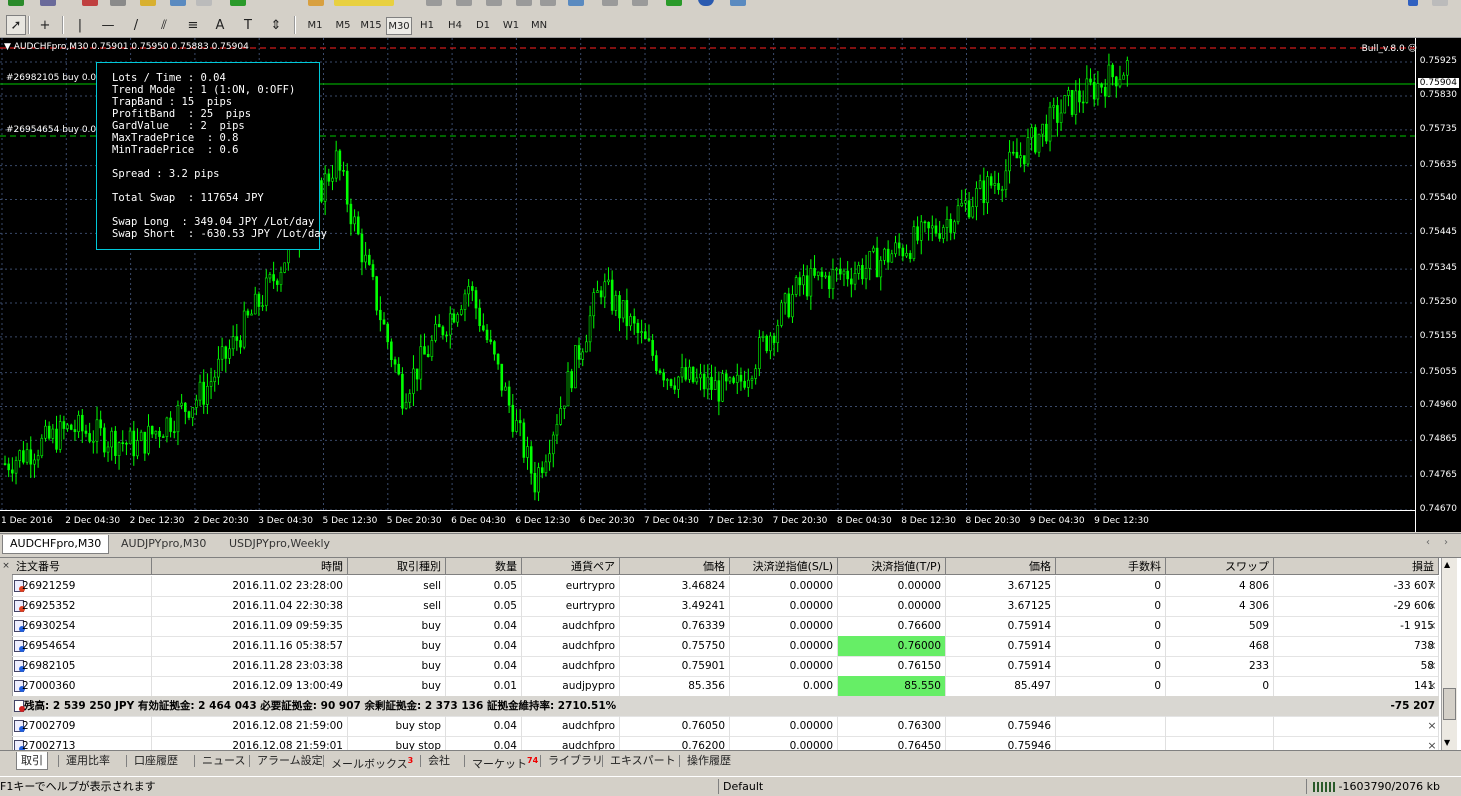 This screenshot has height=796, width=1461. Describe the element at coordinates (1356, 566) in the screenshot. I see `column-header-pl: 損益` at that location.